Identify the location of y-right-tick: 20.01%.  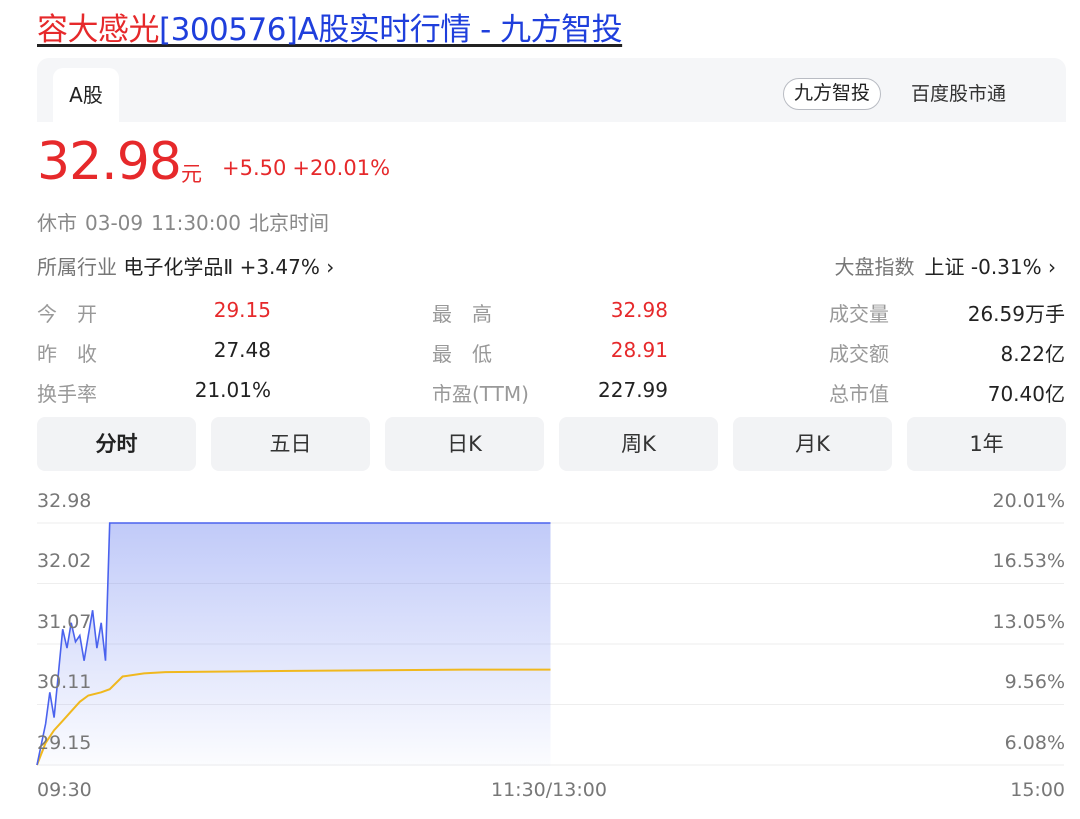
(1028, 501).